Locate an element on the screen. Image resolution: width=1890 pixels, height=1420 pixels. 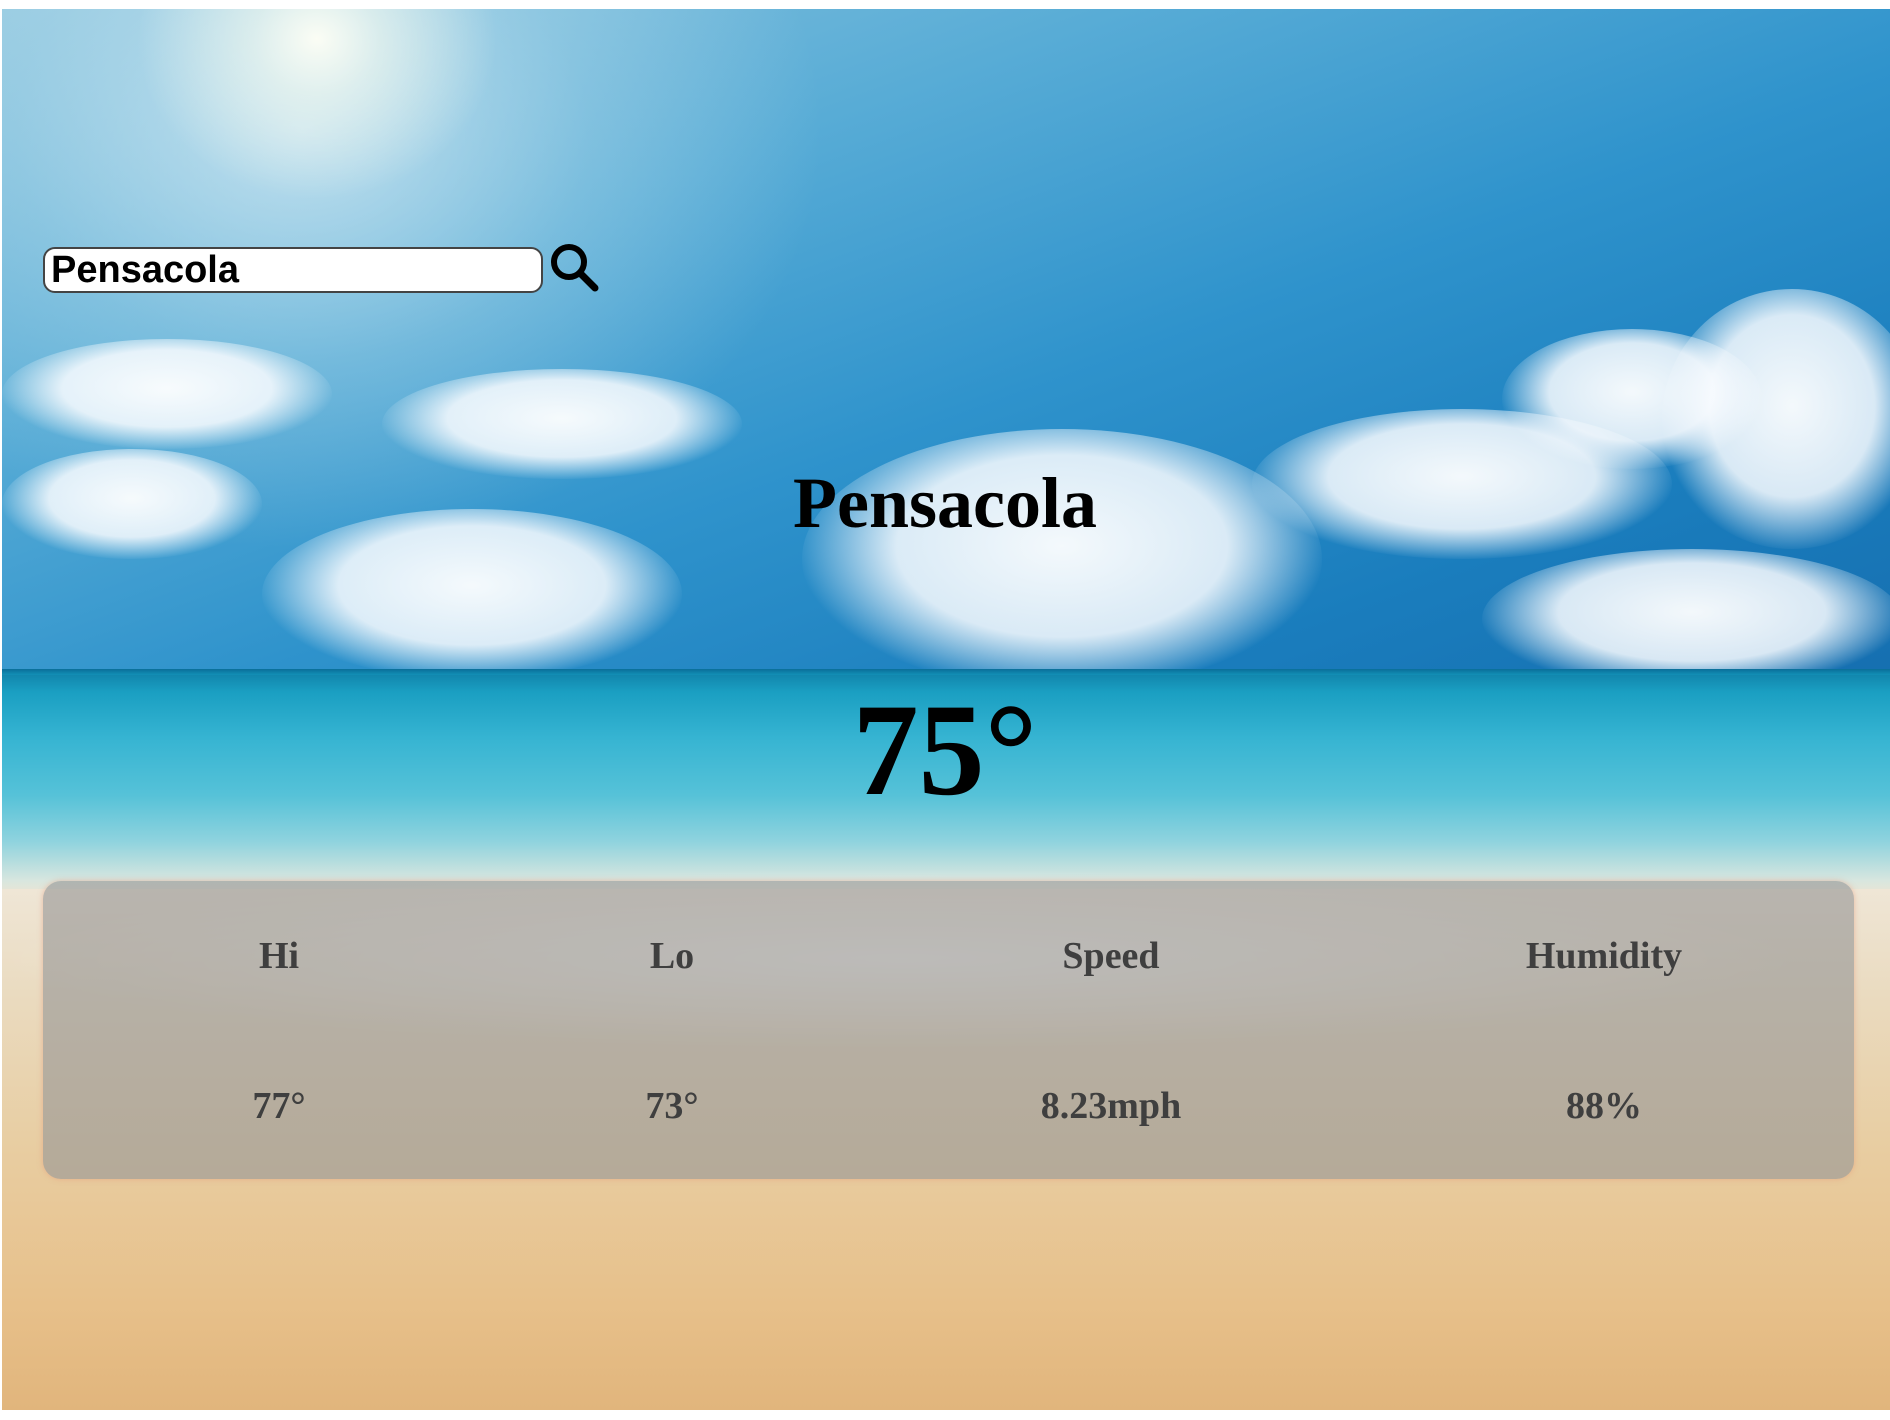
stat-value: 8.23mph is located at coordinates (1111, 1106).